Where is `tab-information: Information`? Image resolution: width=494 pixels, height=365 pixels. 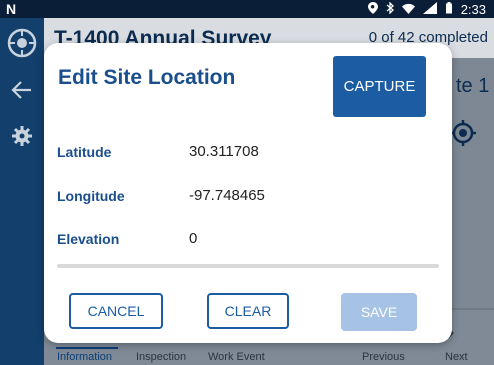
tab-information: Information is located at coordinates (84, 357).